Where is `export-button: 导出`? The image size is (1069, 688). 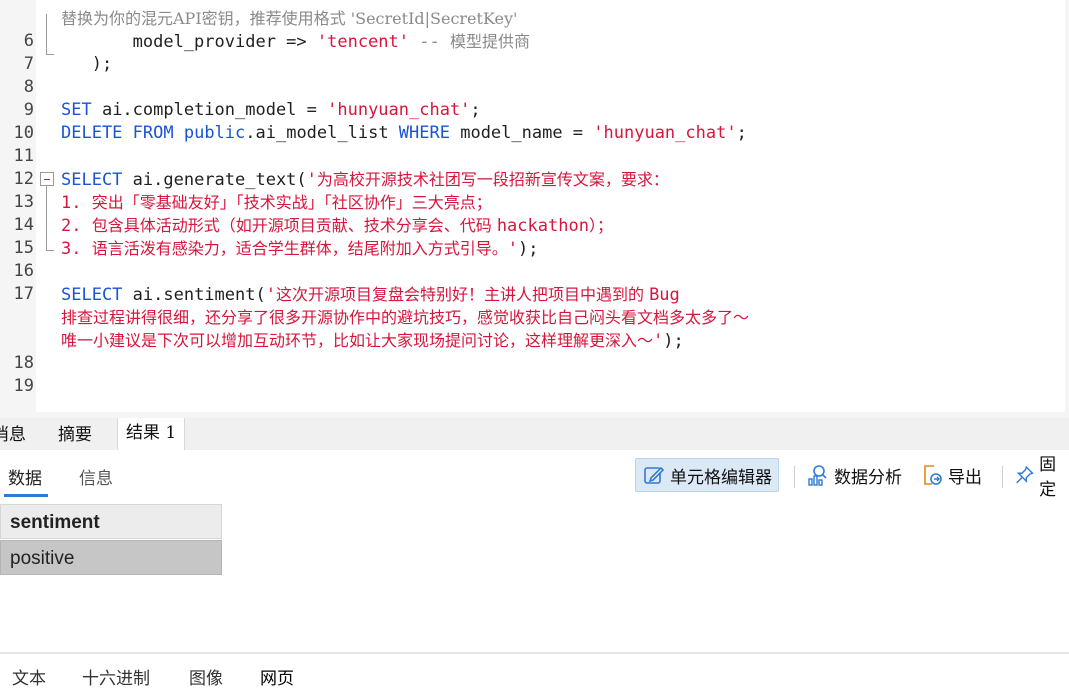 export-button: 导出 is located at coordinates (951, 475).